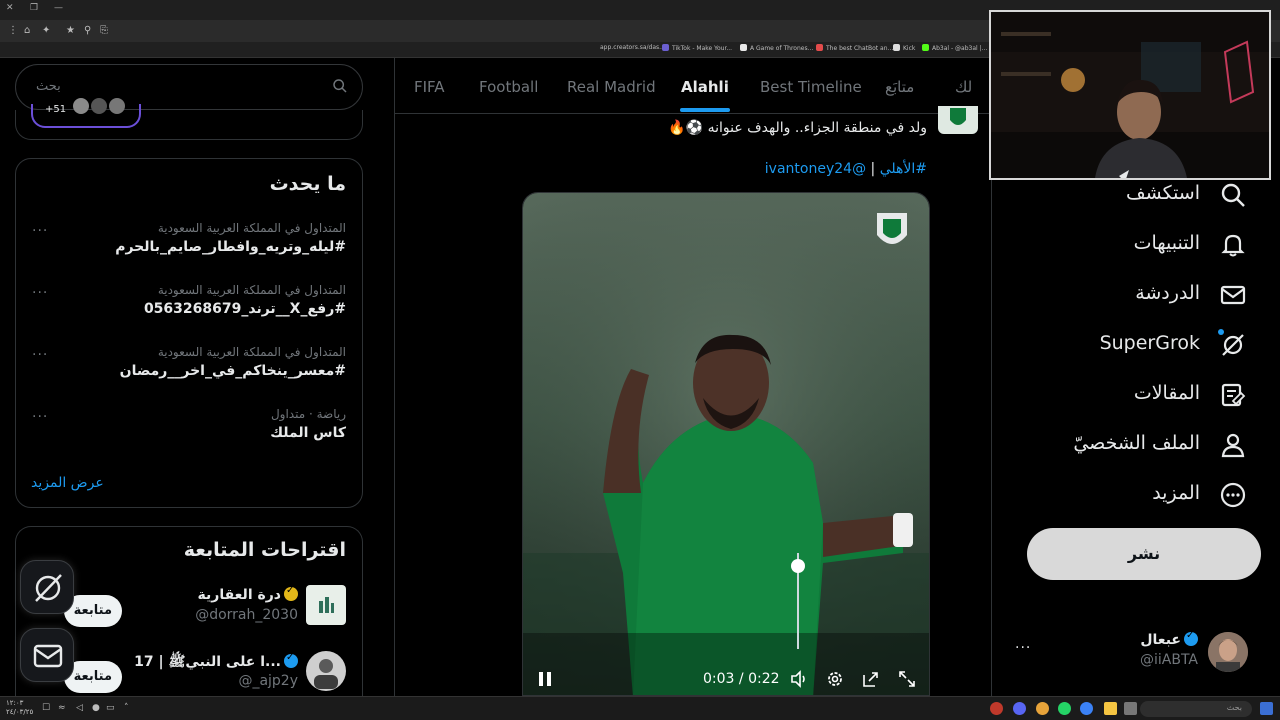 The width and height of the screenshot is (1280, 720). What do you see at coordinates (48, 86) in the screenshot?
I see `search-placeholder-text: بحث` at bounding box center [48, 86].